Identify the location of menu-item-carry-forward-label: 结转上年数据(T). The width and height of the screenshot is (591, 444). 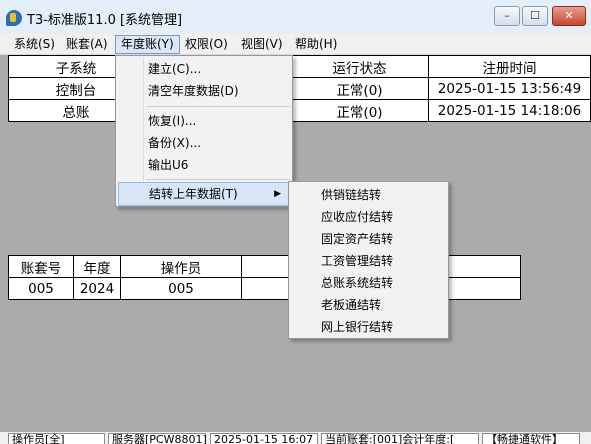
(193, 194).